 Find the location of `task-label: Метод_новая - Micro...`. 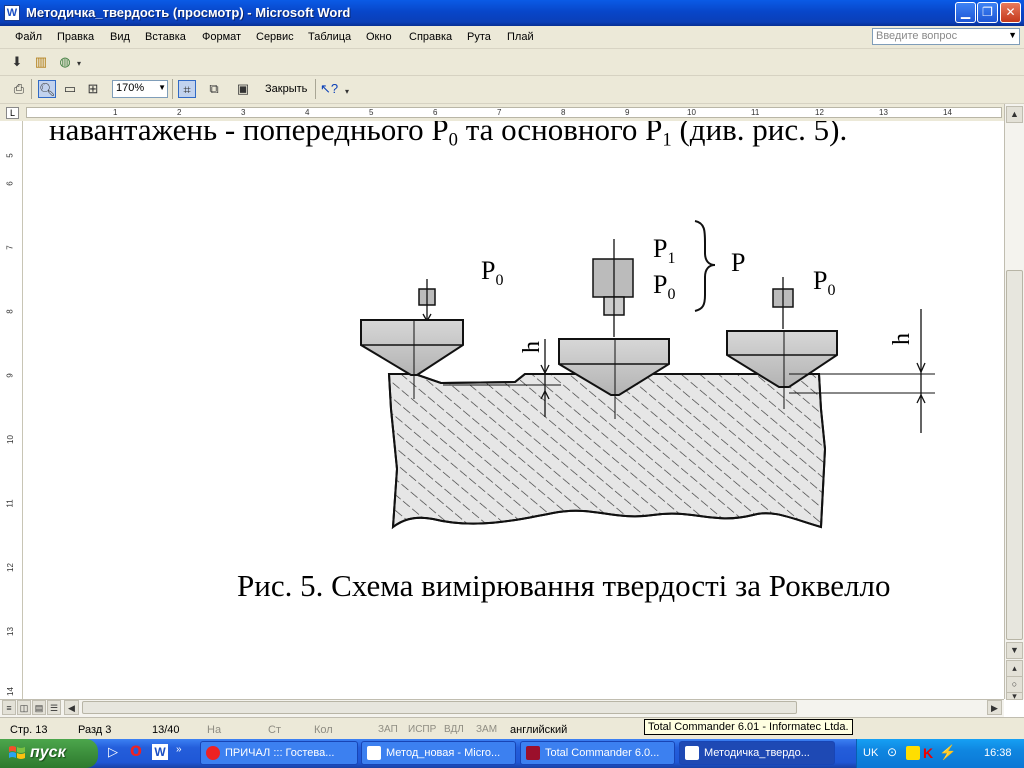

task-label: Метод_новая - Micro... is located at coordinates (443, 753).